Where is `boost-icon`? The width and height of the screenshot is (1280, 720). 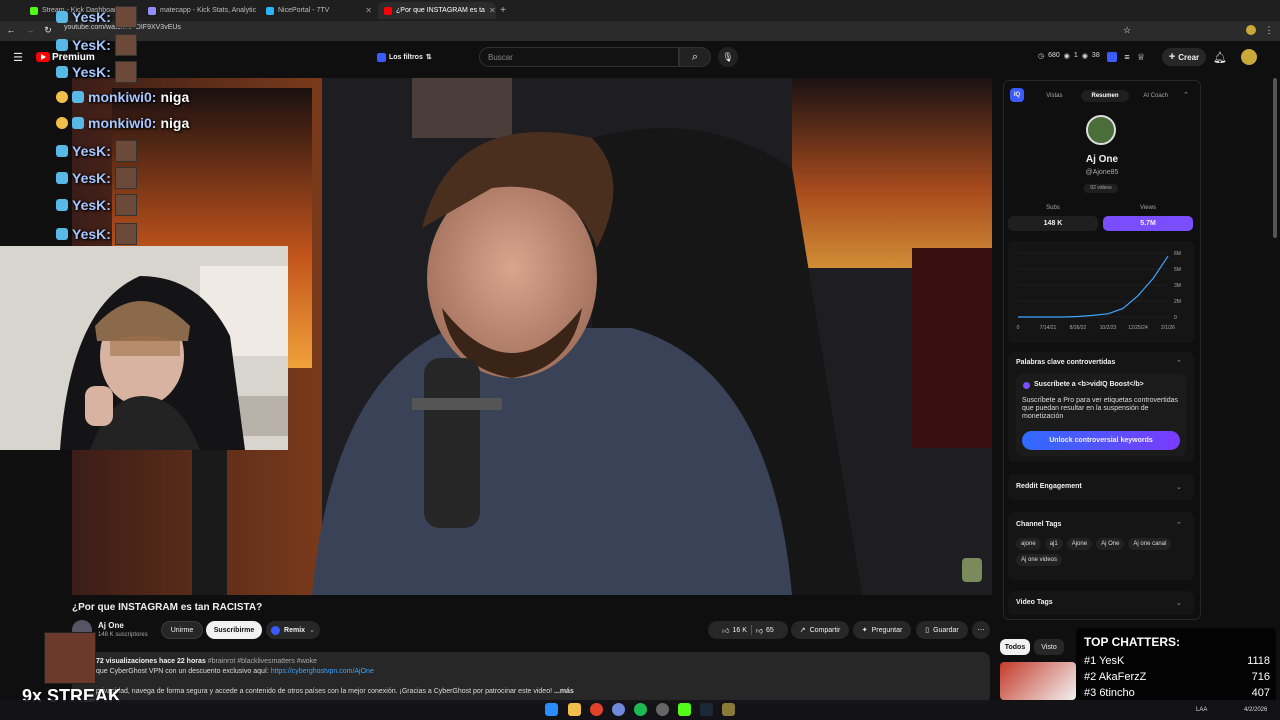
boost-icon is located at coordinates (1026, 385).